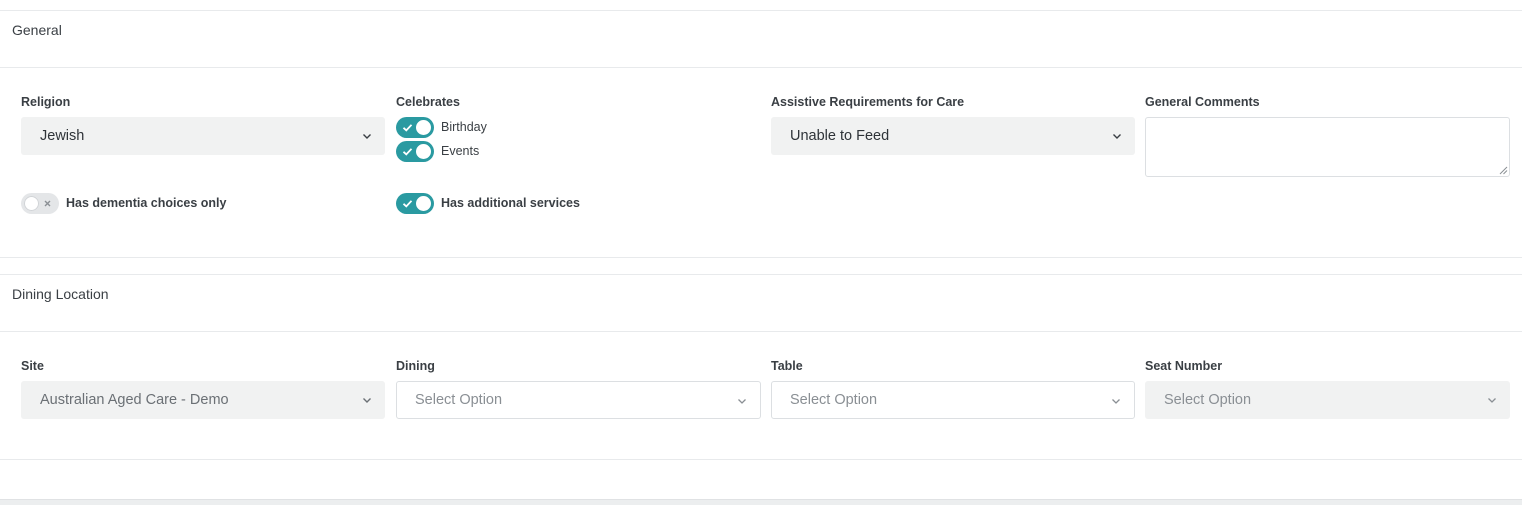 Image resolution: width=1522 pixels, height=505 pixels. I want to click on assistive-select: Unable to Feed, so click(953, 136).